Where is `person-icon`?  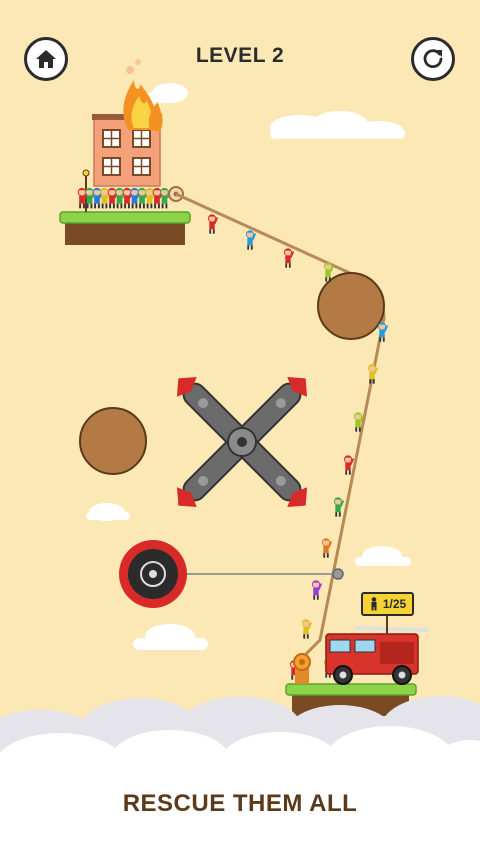
person-icon is located at coordinates (374, 604).